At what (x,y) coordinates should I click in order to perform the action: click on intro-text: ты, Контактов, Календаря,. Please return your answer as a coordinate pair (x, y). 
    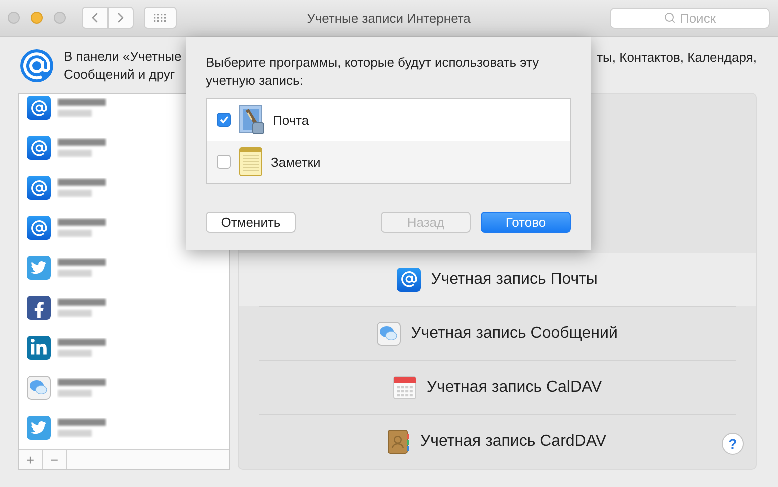
    Looking at the image, I should click on (677, 57).